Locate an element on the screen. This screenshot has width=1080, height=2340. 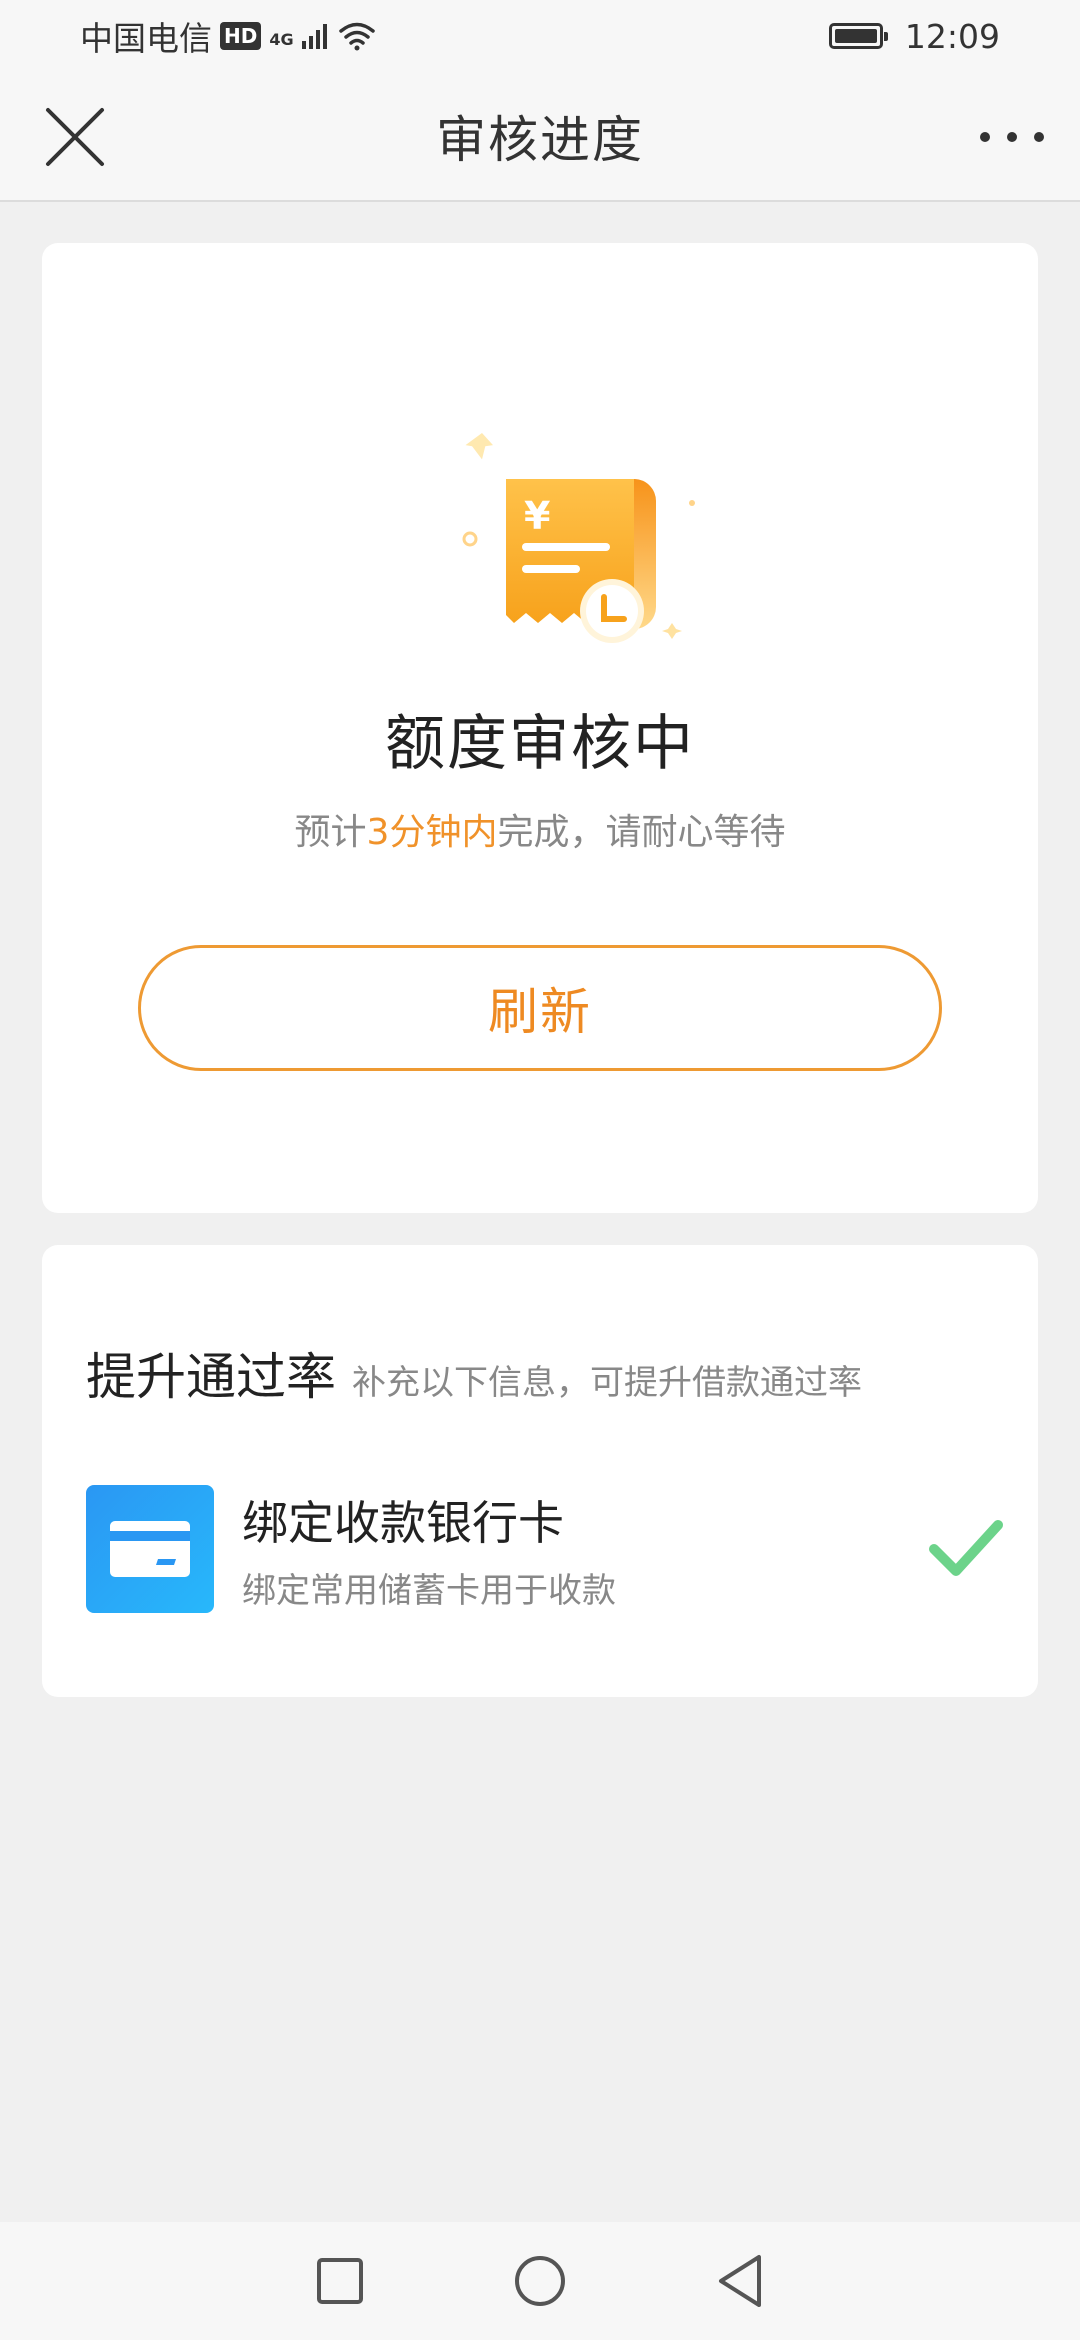
bank-item-description: 绑定常用储蓄卡用于收款 is located at coordinates (429, 1591).